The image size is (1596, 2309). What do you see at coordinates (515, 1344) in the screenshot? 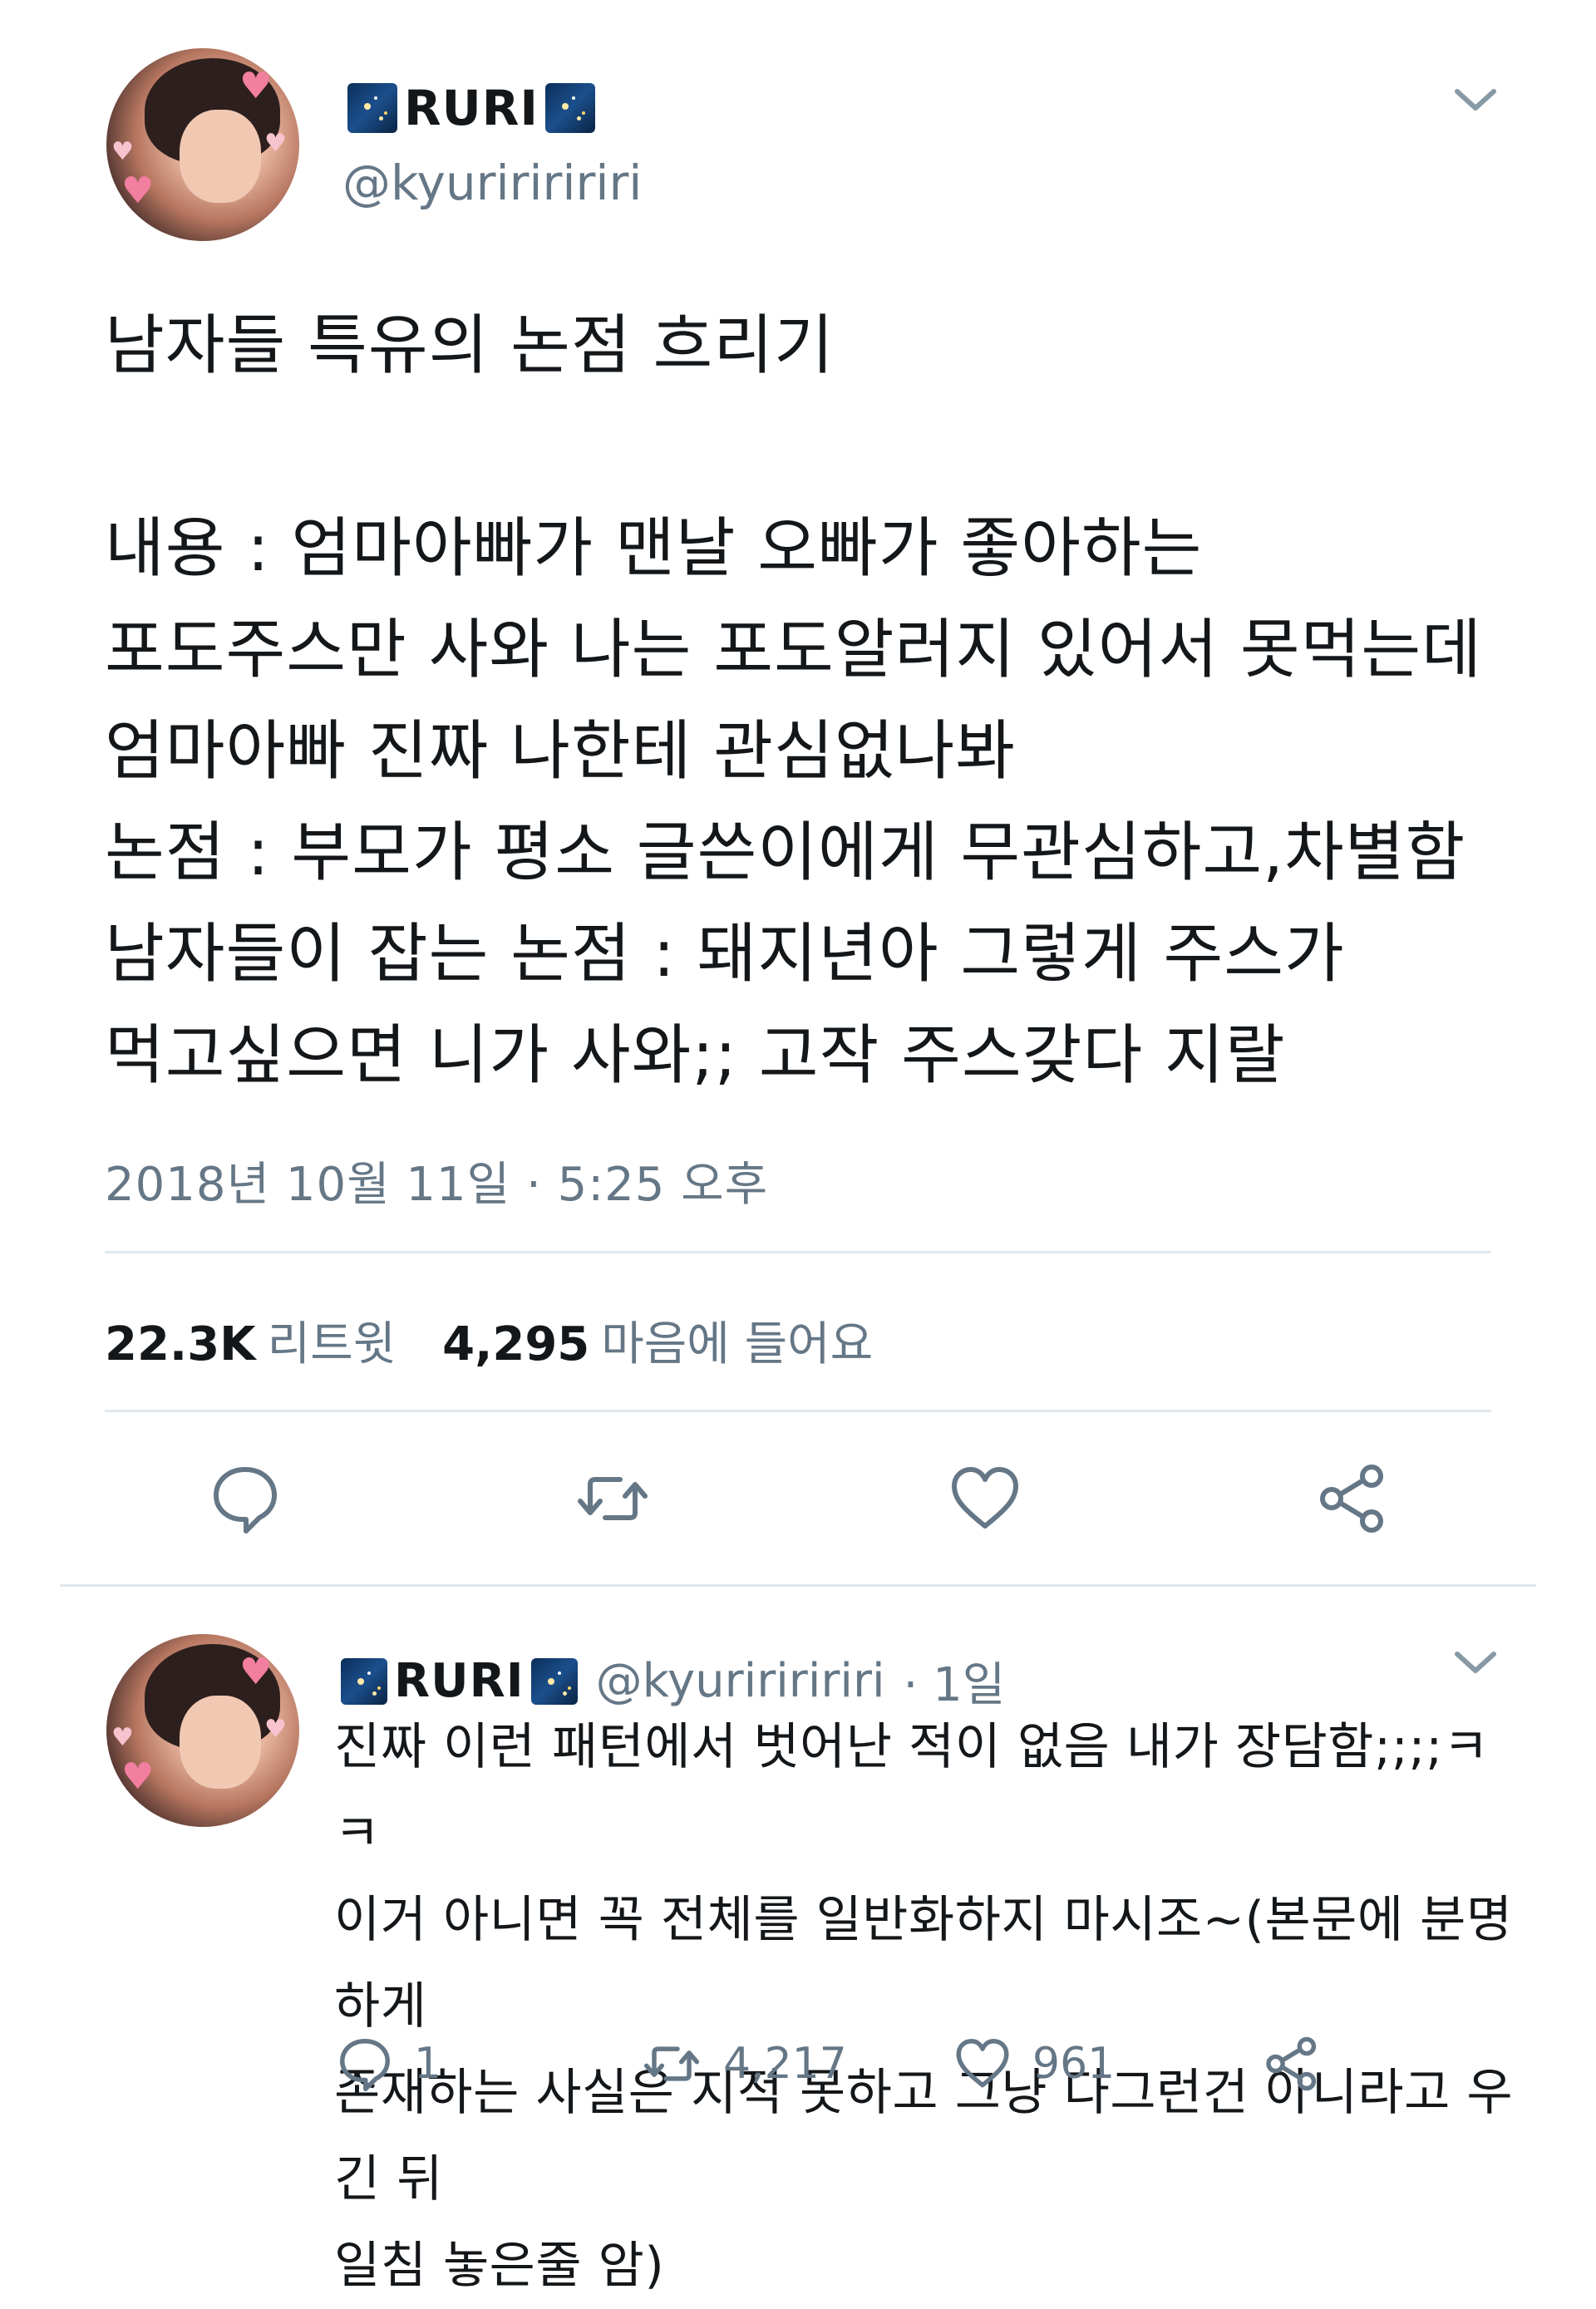
I see `likes-count: 4,295` at bounding box center [515, 1344].